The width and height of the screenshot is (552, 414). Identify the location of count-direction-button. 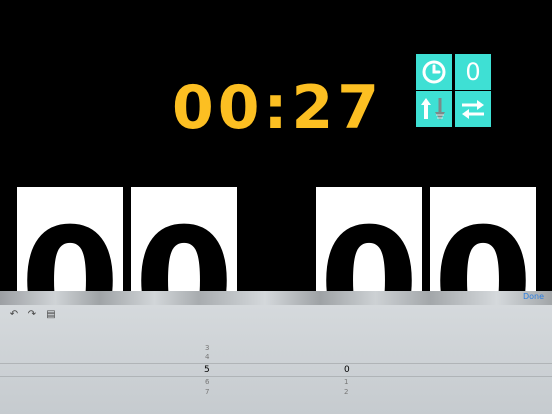
(434, 109).